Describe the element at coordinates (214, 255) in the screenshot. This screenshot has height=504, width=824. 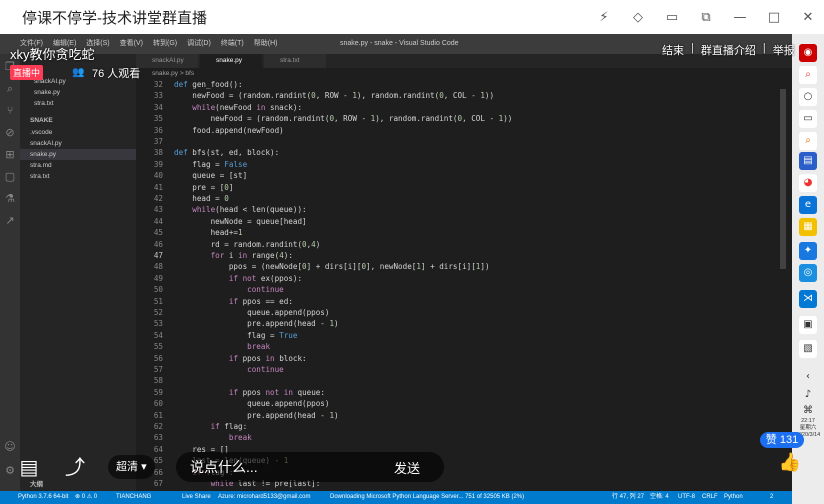
I see `code-line: 47 for i in range(4):` at that location.